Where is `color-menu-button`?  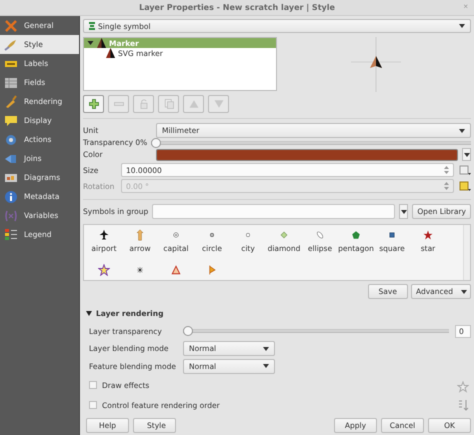
color-menu-button is located at coordinates (466, 155).